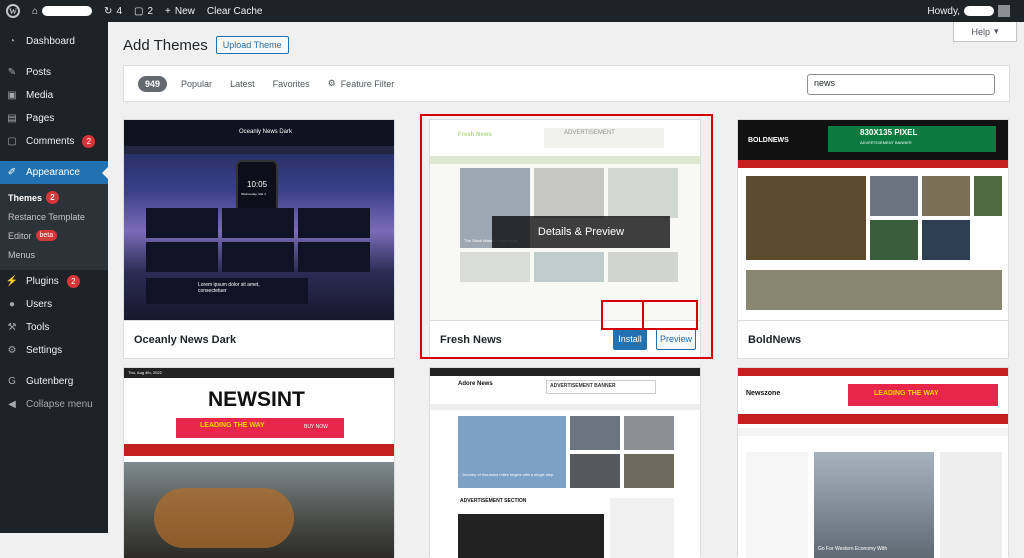 The width and height of the screenshot is (1024, 558). What do you see at coordinates (985, 32) in the screenshot?
I see `help-tab-button: Help ▾` at bounding box center [985, 32].